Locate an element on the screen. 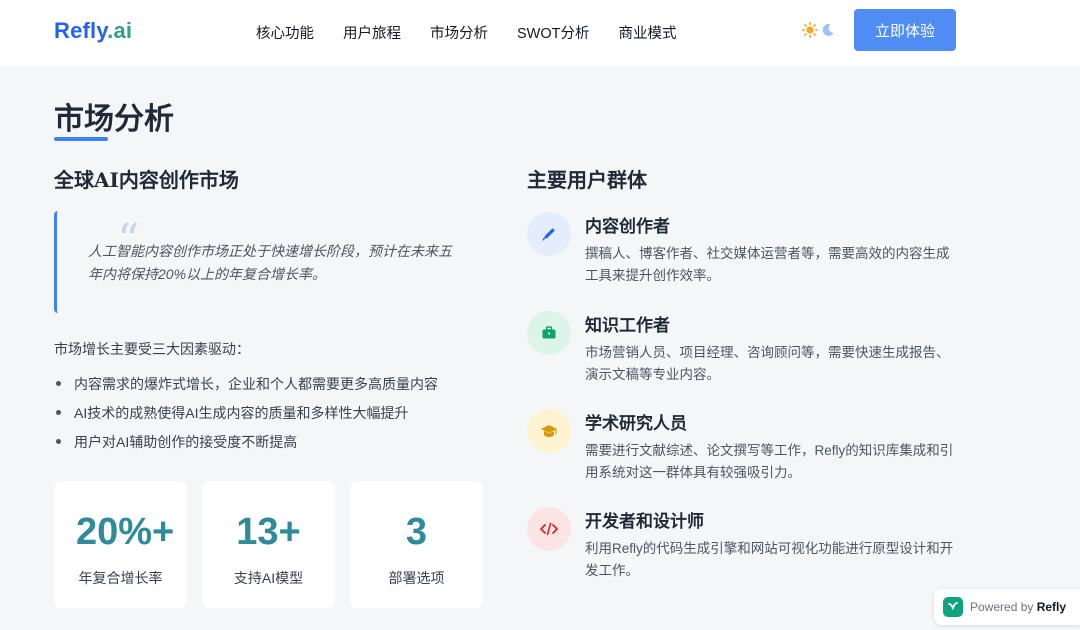  aud-title: 知识工作者 is located at coordinates (627, 326).